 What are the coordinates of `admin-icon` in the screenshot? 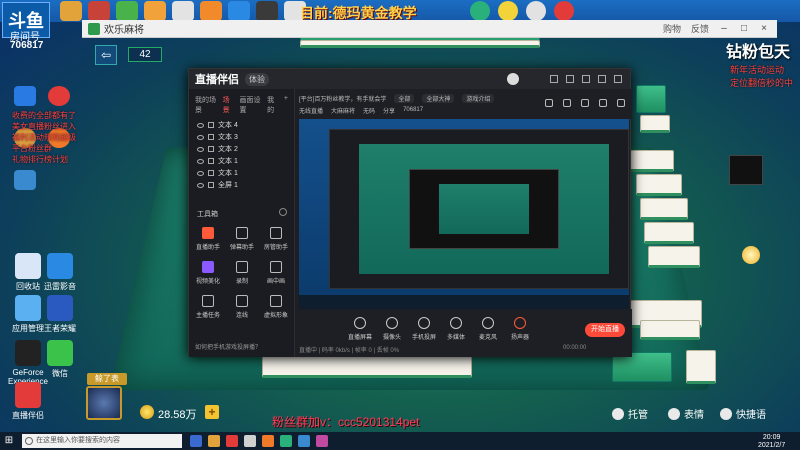 It's located at (276, 233).